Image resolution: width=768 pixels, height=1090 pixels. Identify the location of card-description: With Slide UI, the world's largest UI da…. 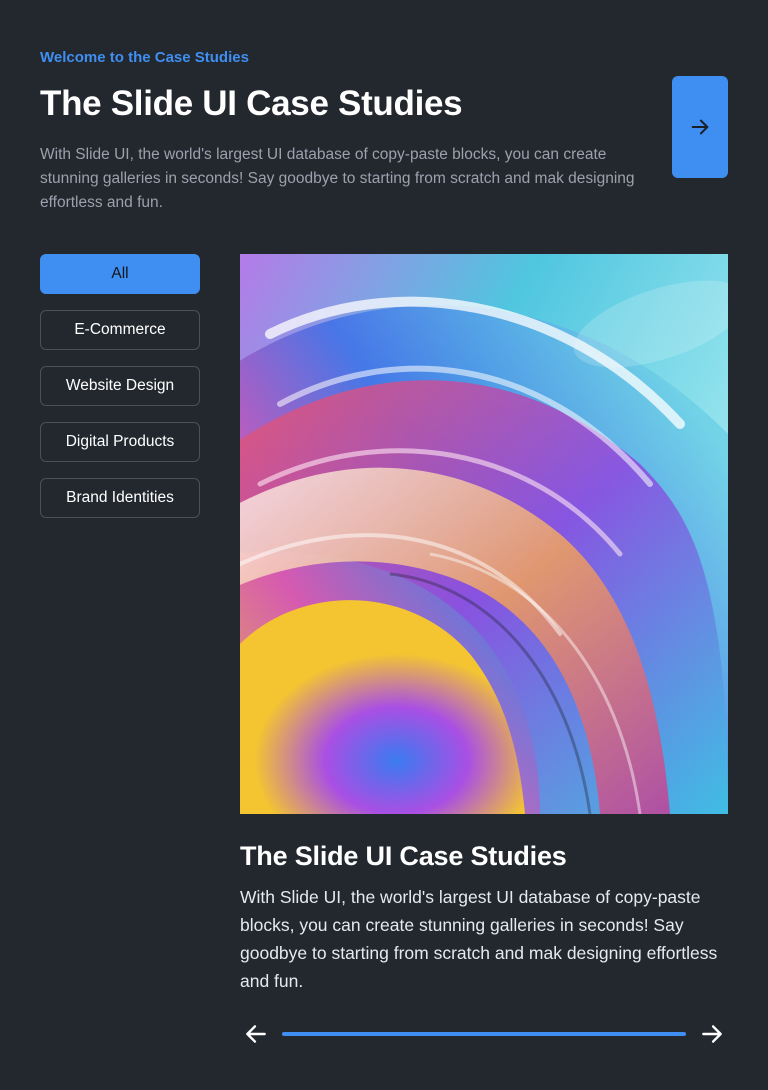
(479, 939).